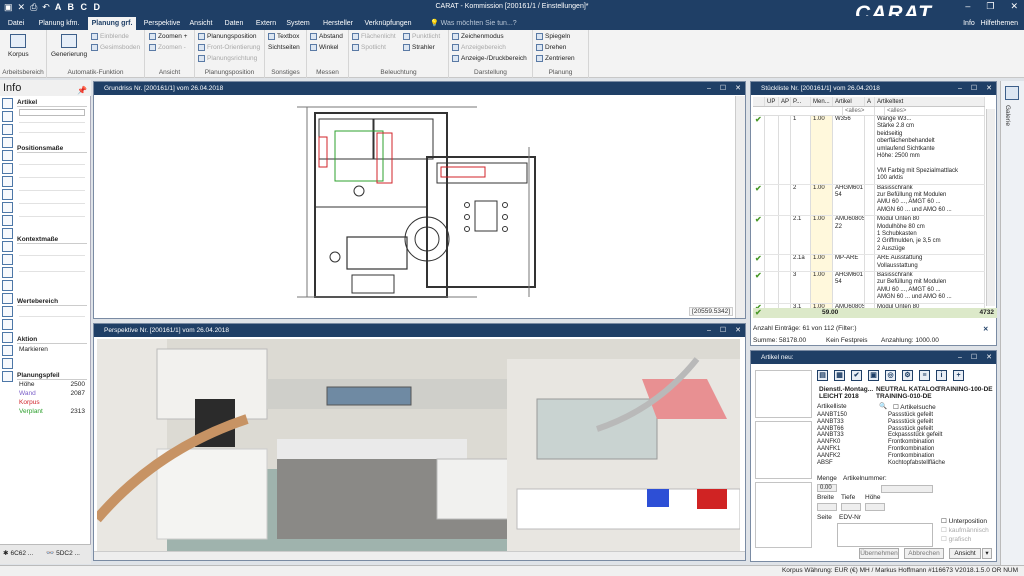 This screenshot has height=576, width=1024. Describe the element at coordinates (902, 435) in the screenshot. I see `list-item: AANBT33 Eckpassstück gefeilt` at that location.